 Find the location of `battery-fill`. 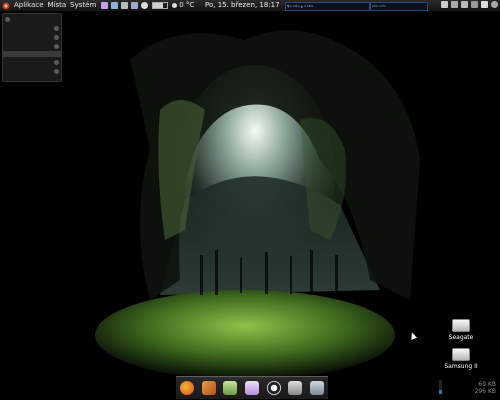

battery-fill is located at coordinates (158, 5).